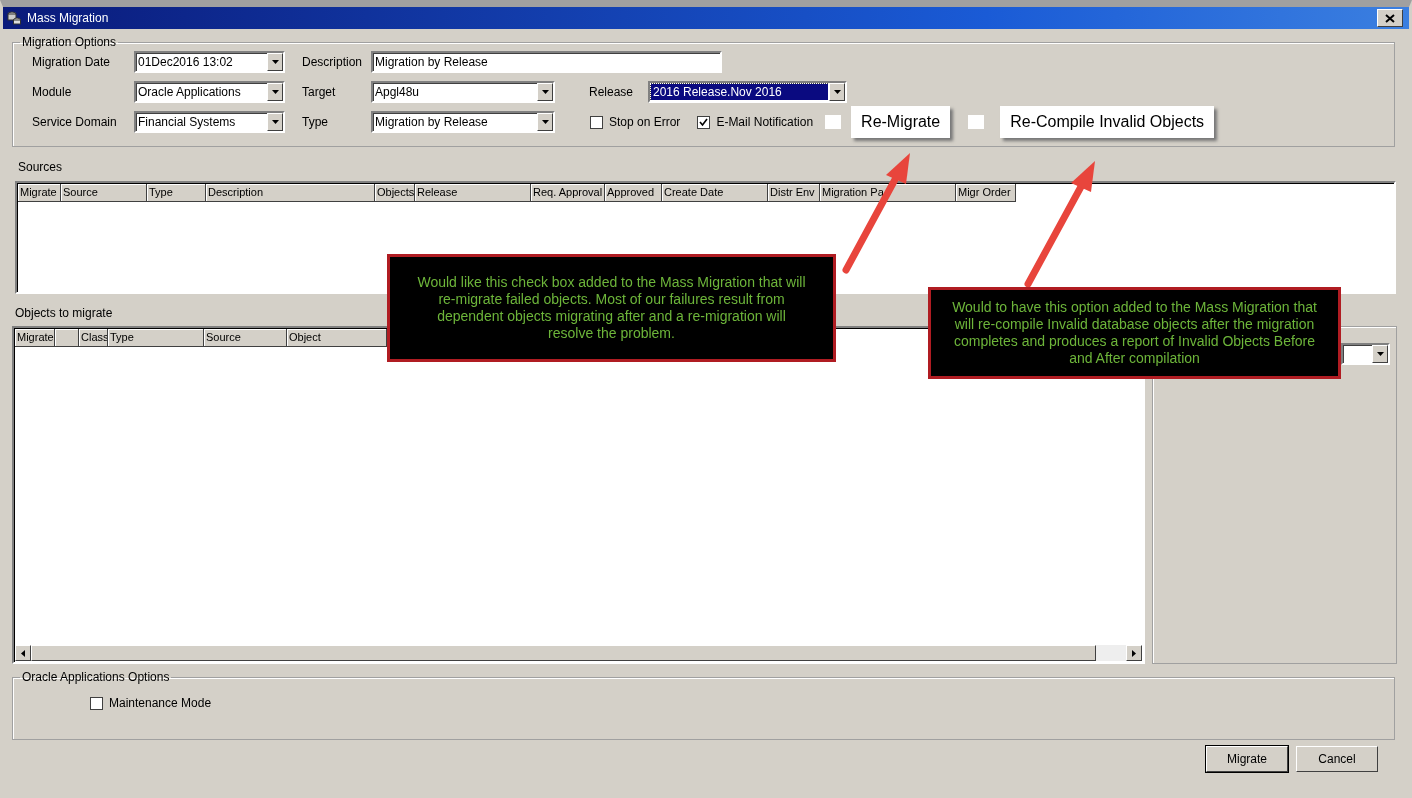  I want to click on column-header: Create Date, so click(715, 193).